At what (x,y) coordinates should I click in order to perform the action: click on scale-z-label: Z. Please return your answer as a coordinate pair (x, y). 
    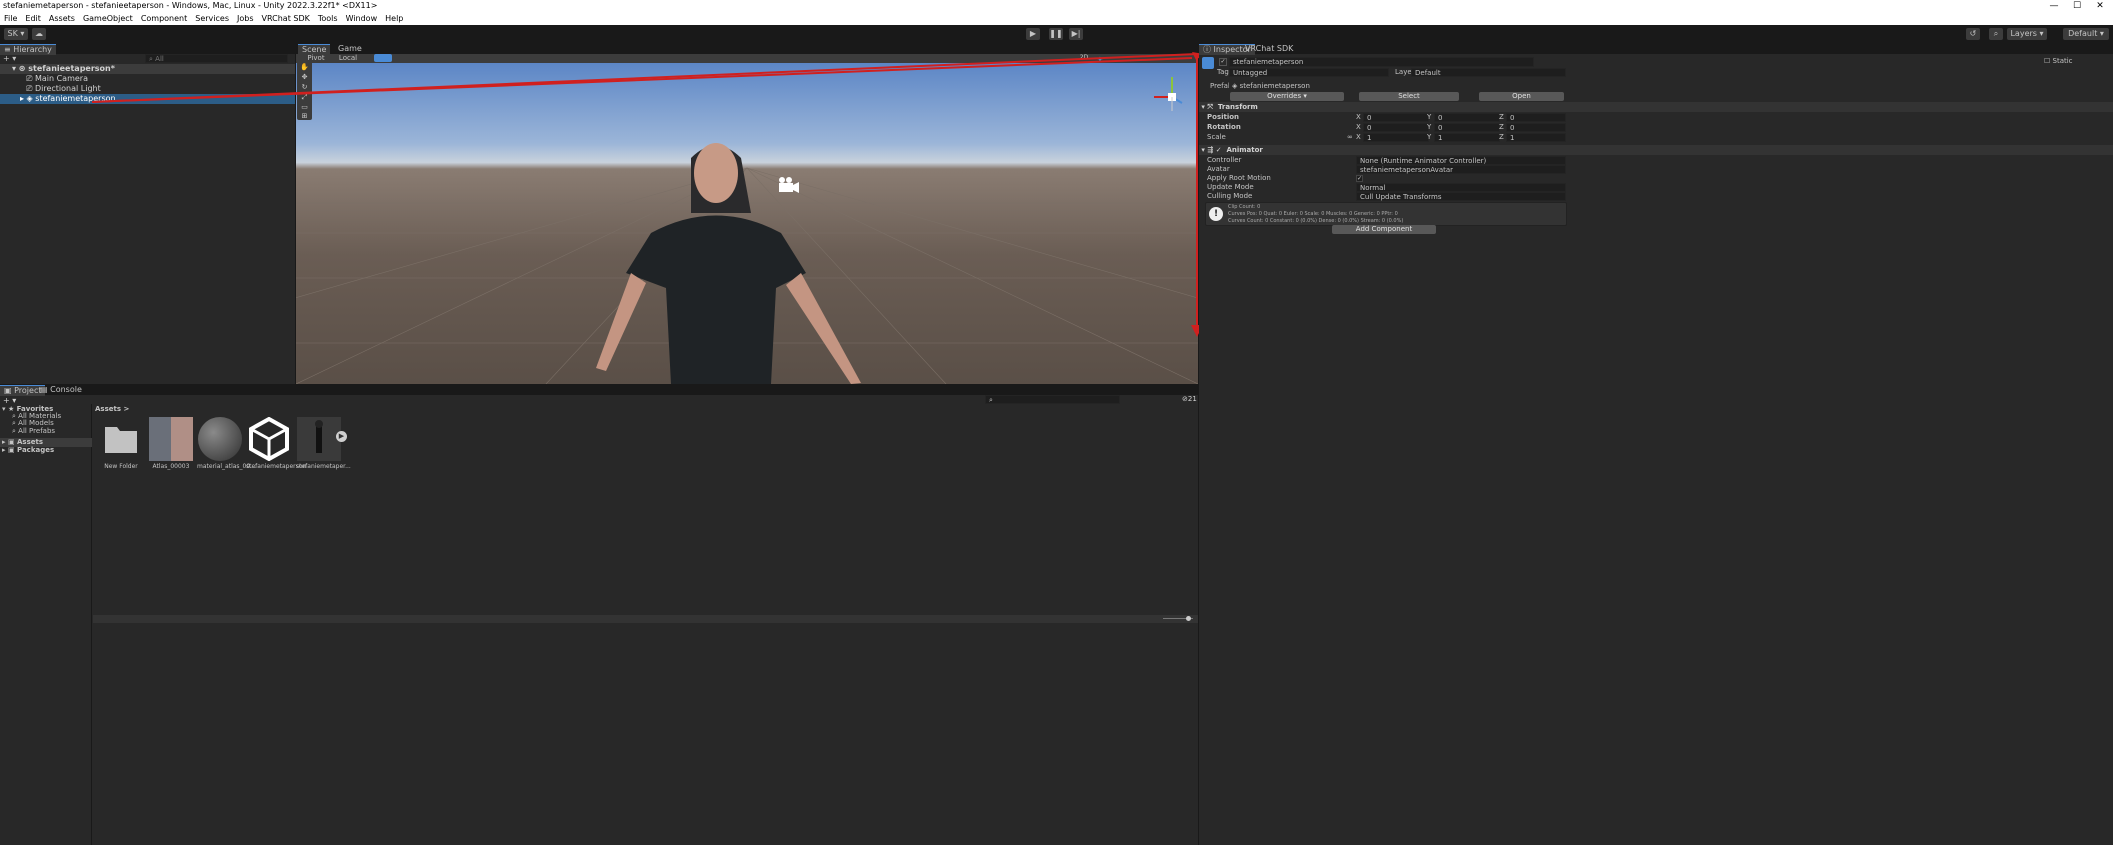
    Looking at the image, I should click on (1501, 137).